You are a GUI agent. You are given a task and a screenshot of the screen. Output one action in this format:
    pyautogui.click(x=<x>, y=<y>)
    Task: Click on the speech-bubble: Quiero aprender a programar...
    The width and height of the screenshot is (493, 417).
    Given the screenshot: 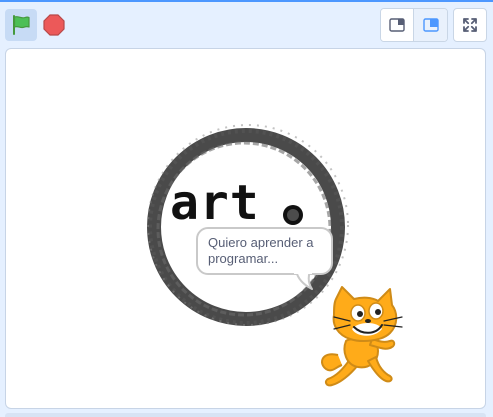 What is the action you would take?
    pyautogui.click(x=264, y=251)
    